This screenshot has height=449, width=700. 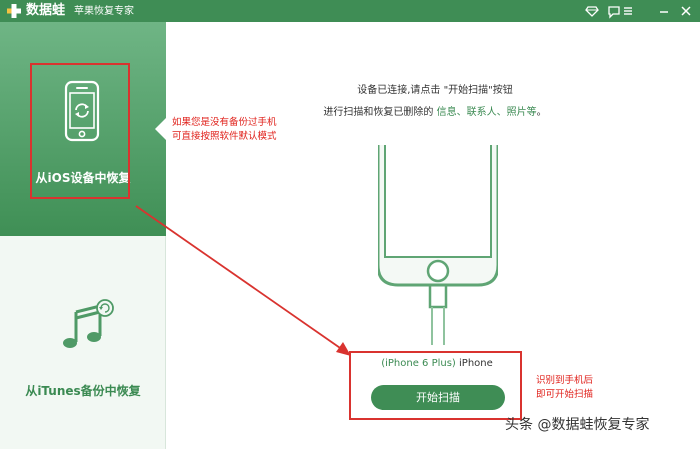 I want to click on instruction-line-1: 设备已连接,请点击 "开始扫描"按钮, so click(x=435, y=90).